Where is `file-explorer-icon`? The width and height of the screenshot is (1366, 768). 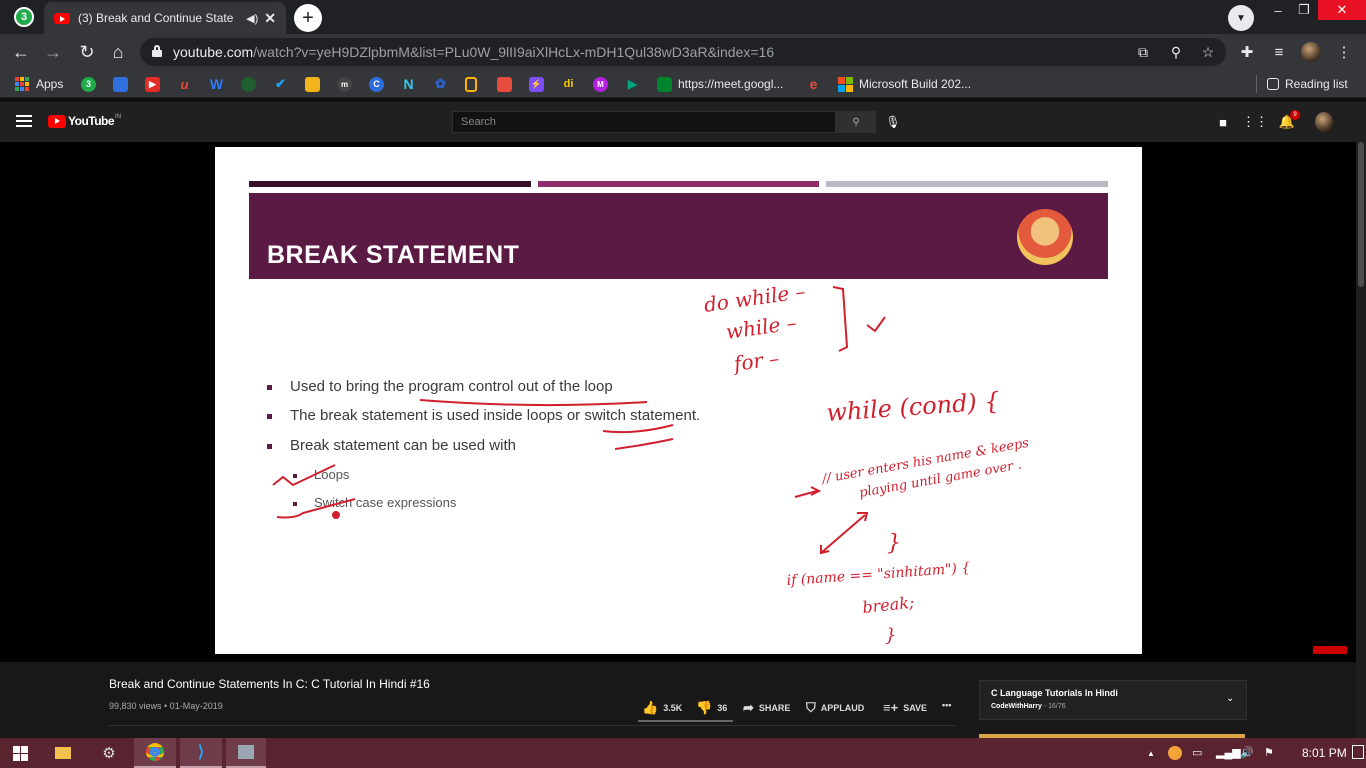 file-explorer-icon is located at coordinates (63, 753).